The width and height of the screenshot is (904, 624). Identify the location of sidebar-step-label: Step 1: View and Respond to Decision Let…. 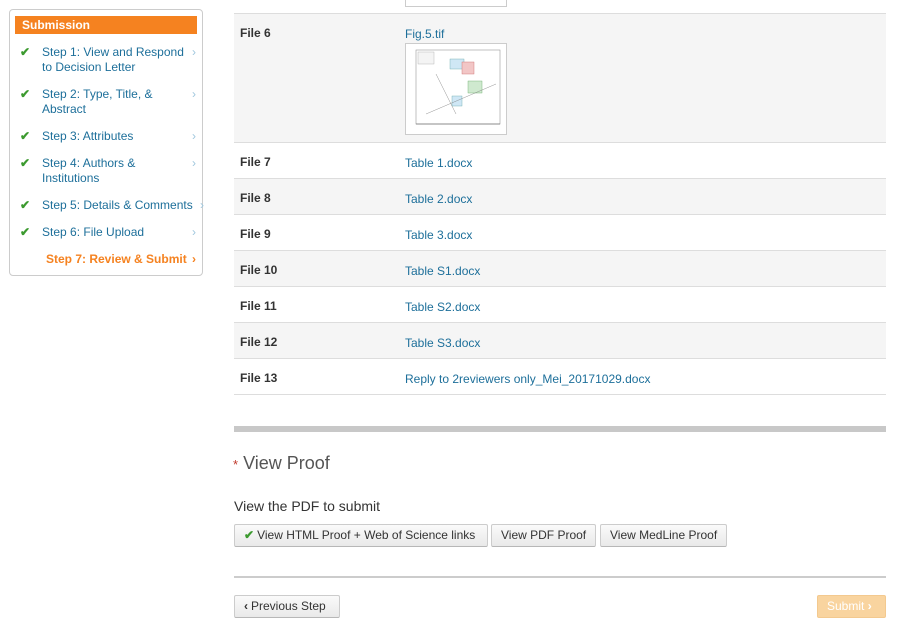
(117, 60).